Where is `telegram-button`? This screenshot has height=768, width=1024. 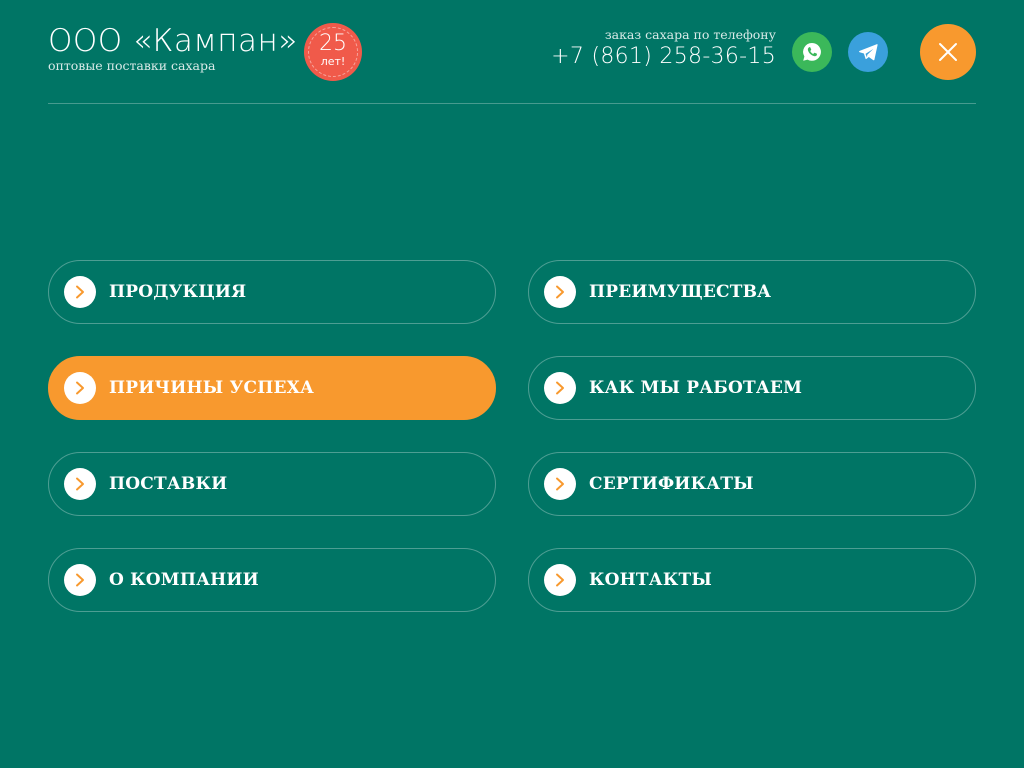
telegram-button is located at coordinates (868, 52).